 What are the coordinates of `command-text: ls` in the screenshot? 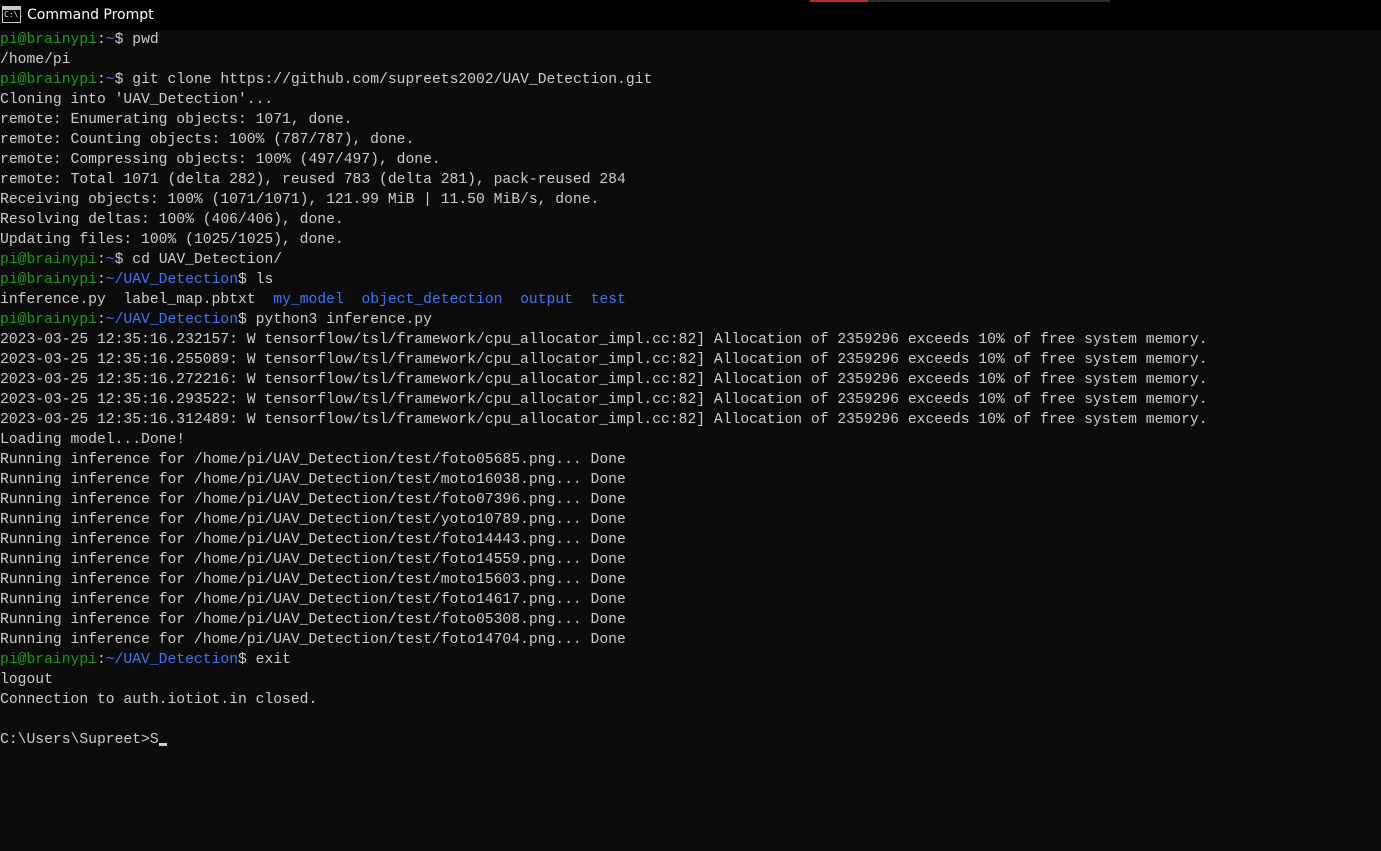 It's located at (264, 280).